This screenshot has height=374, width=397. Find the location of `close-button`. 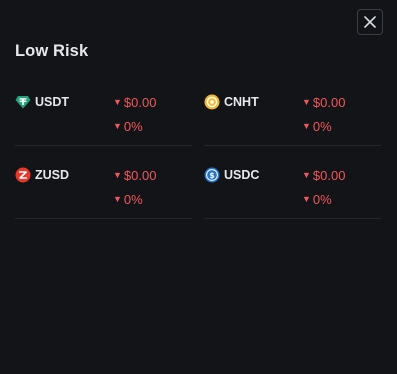

close-button is located at coordinates (370, 22).